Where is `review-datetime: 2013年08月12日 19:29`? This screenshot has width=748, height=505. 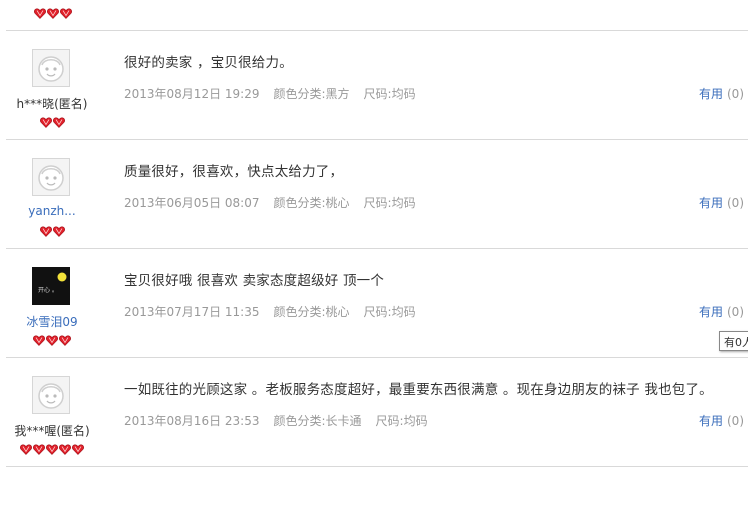
review-datetime: 2013年08月12日 19:29 is located at coordinates (192, 94).